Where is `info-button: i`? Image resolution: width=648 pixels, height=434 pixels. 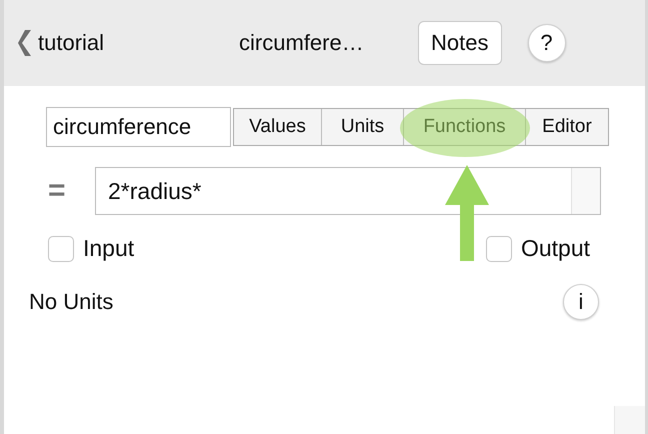
info-button: i is located at coordinates (581, 302).